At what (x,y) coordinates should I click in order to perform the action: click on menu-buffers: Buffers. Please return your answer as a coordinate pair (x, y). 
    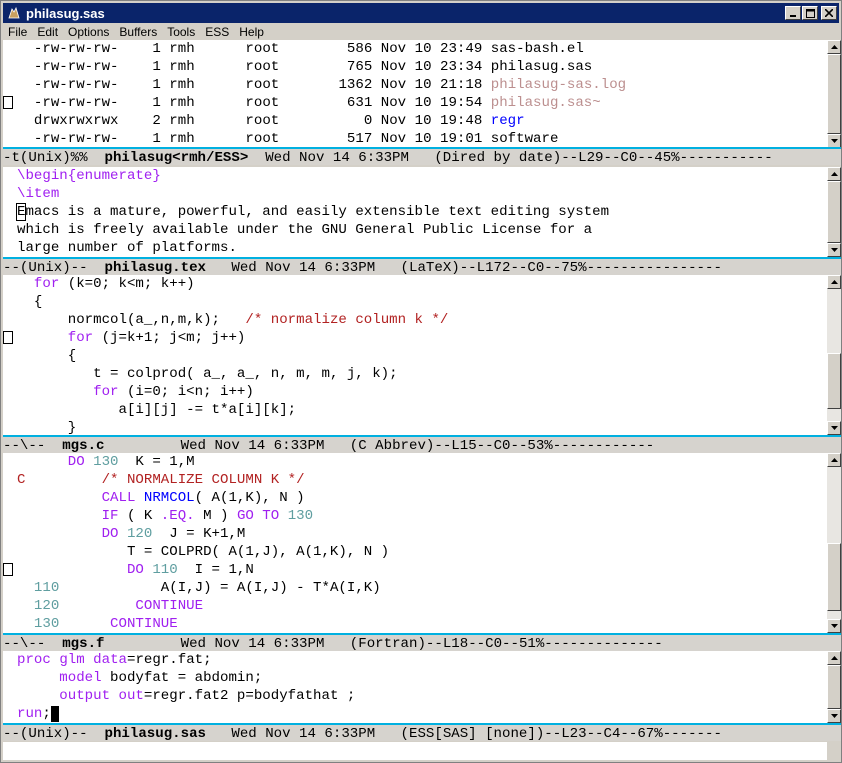
    Looking at the image, I should click on (138, 32).